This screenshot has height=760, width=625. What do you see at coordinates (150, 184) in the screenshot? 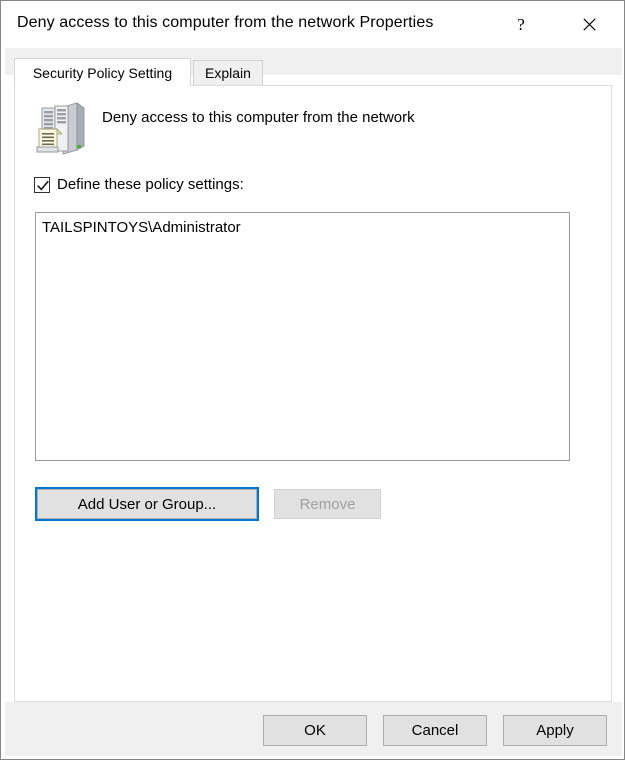
I see `define-policy-settings-label: Define these policy settings:` at bounding box center [150, 184].